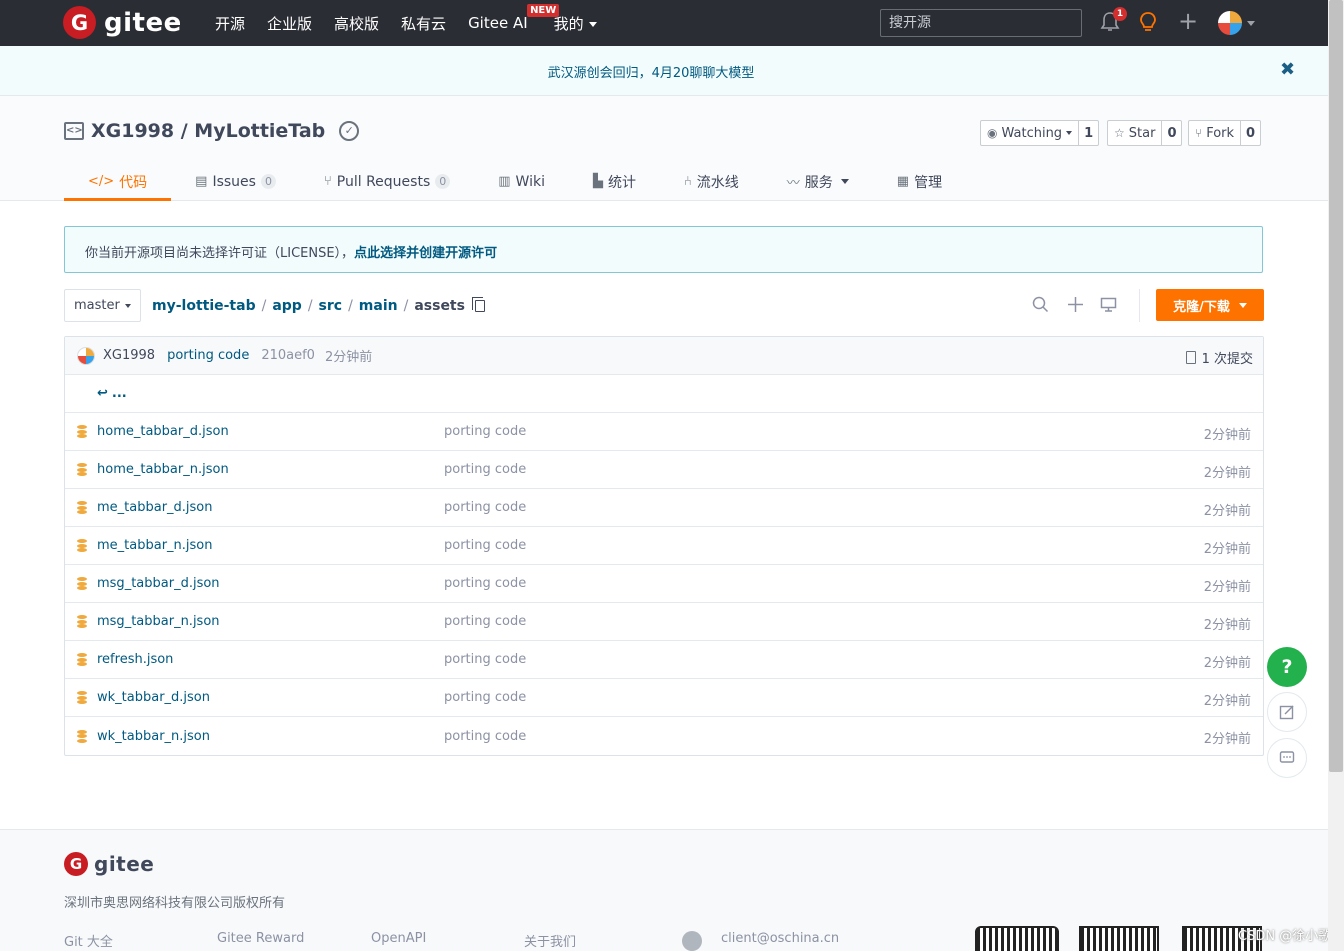  What do you see at coordinates (664, 736) in the screenshot?
I see `file-row: wk_tabbar_n.json porting code 2分钟前` at bounding box center [664, 736].